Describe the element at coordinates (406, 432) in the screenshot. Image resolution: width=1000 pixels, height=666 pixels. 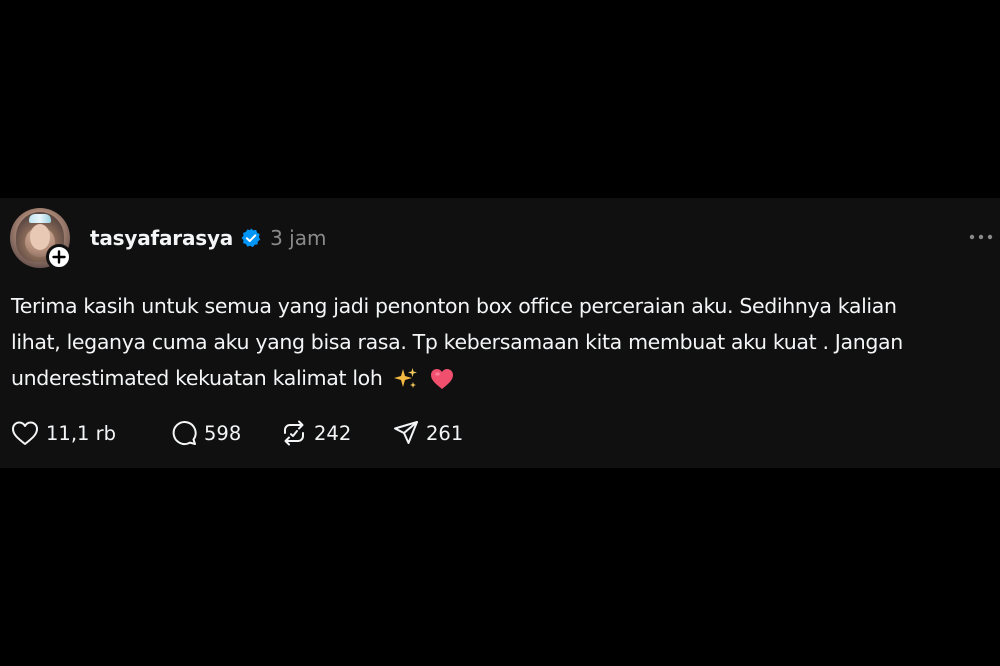
I see `send-icon` at that location.